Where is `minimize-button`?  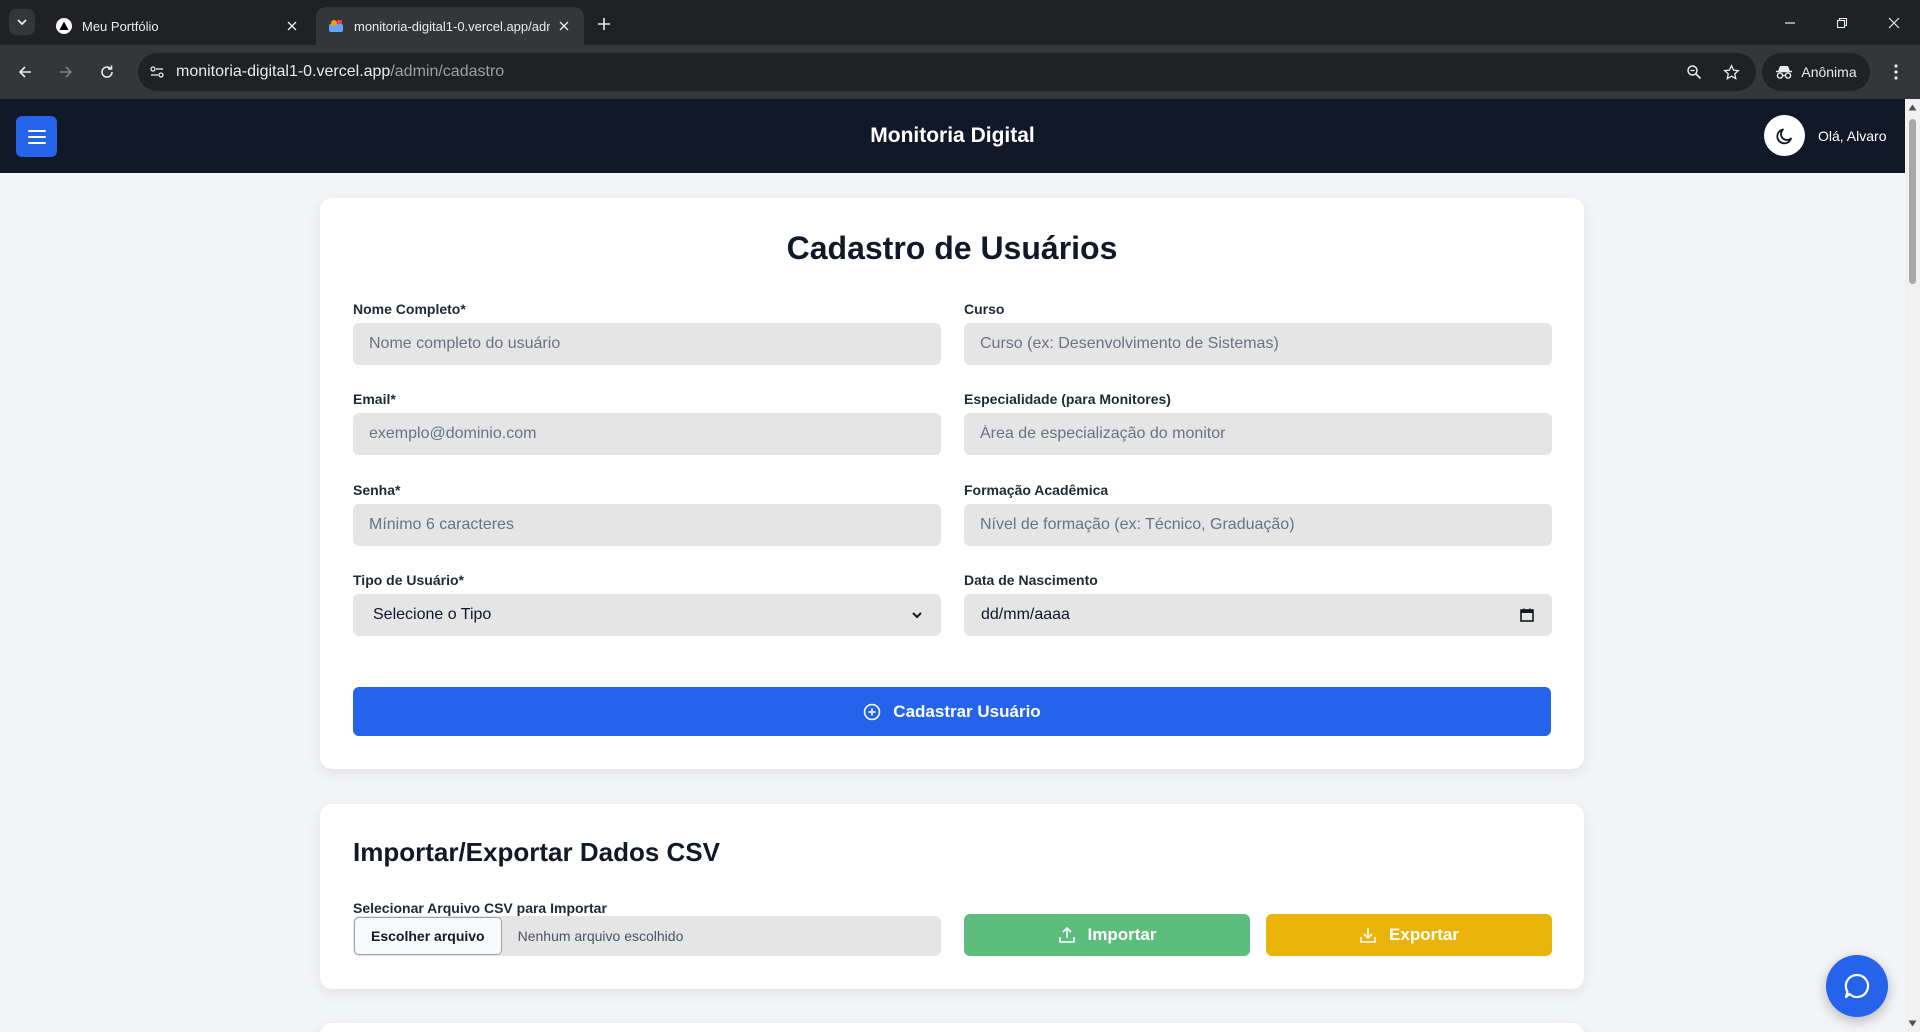
minimize-button is located at coordinates (1790, 22).